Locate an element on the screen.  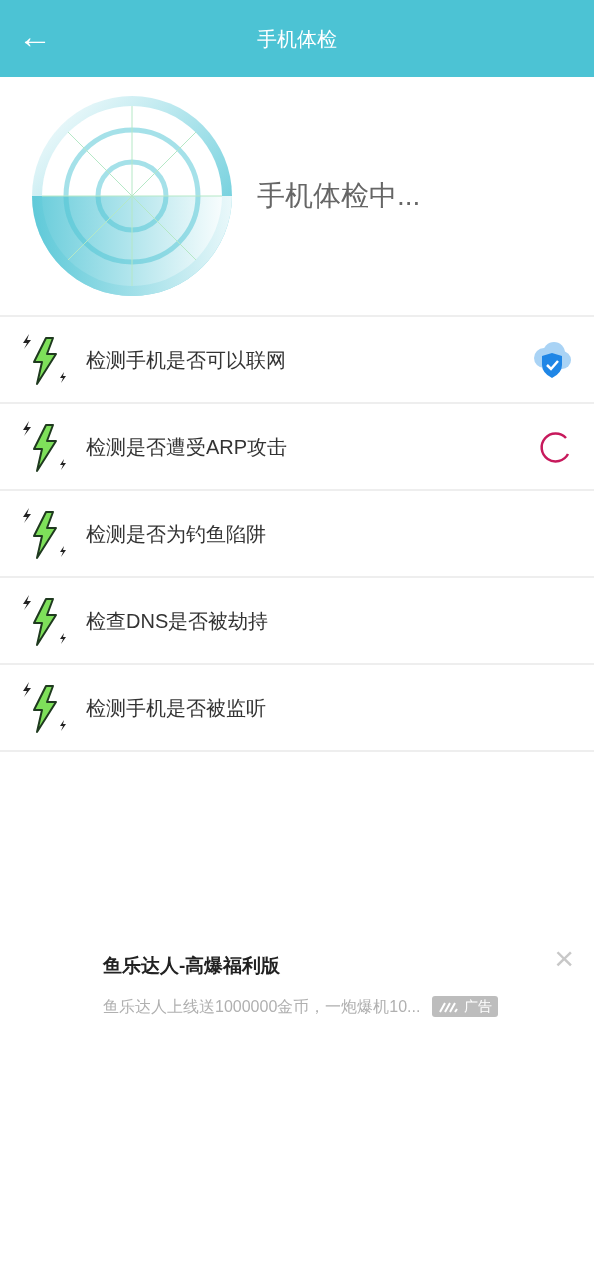
check-label: 检查DNS是否被劫持 is located at coordinates (178, 621).